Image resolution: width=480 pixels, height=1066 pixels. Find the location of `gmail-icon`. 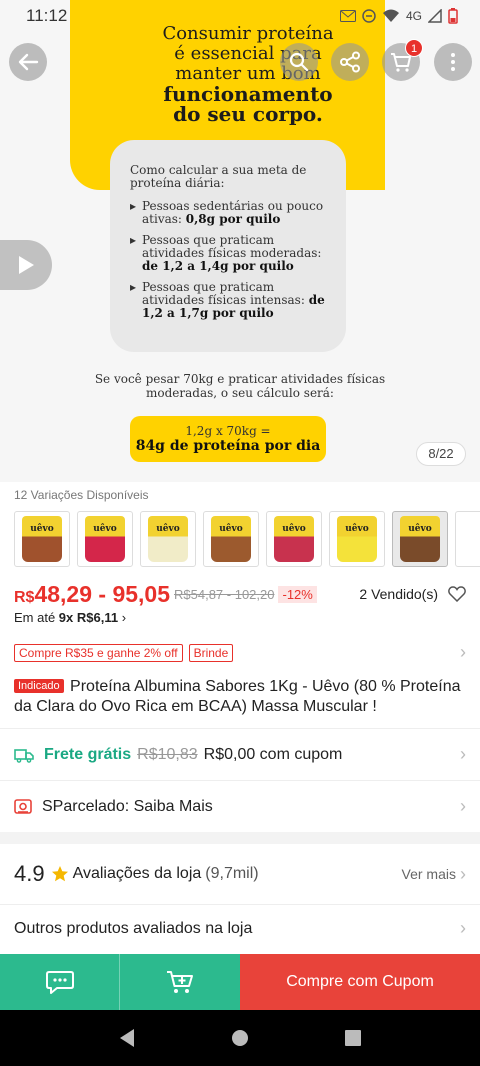

gmail-icon is located at coordinates (347, 16).